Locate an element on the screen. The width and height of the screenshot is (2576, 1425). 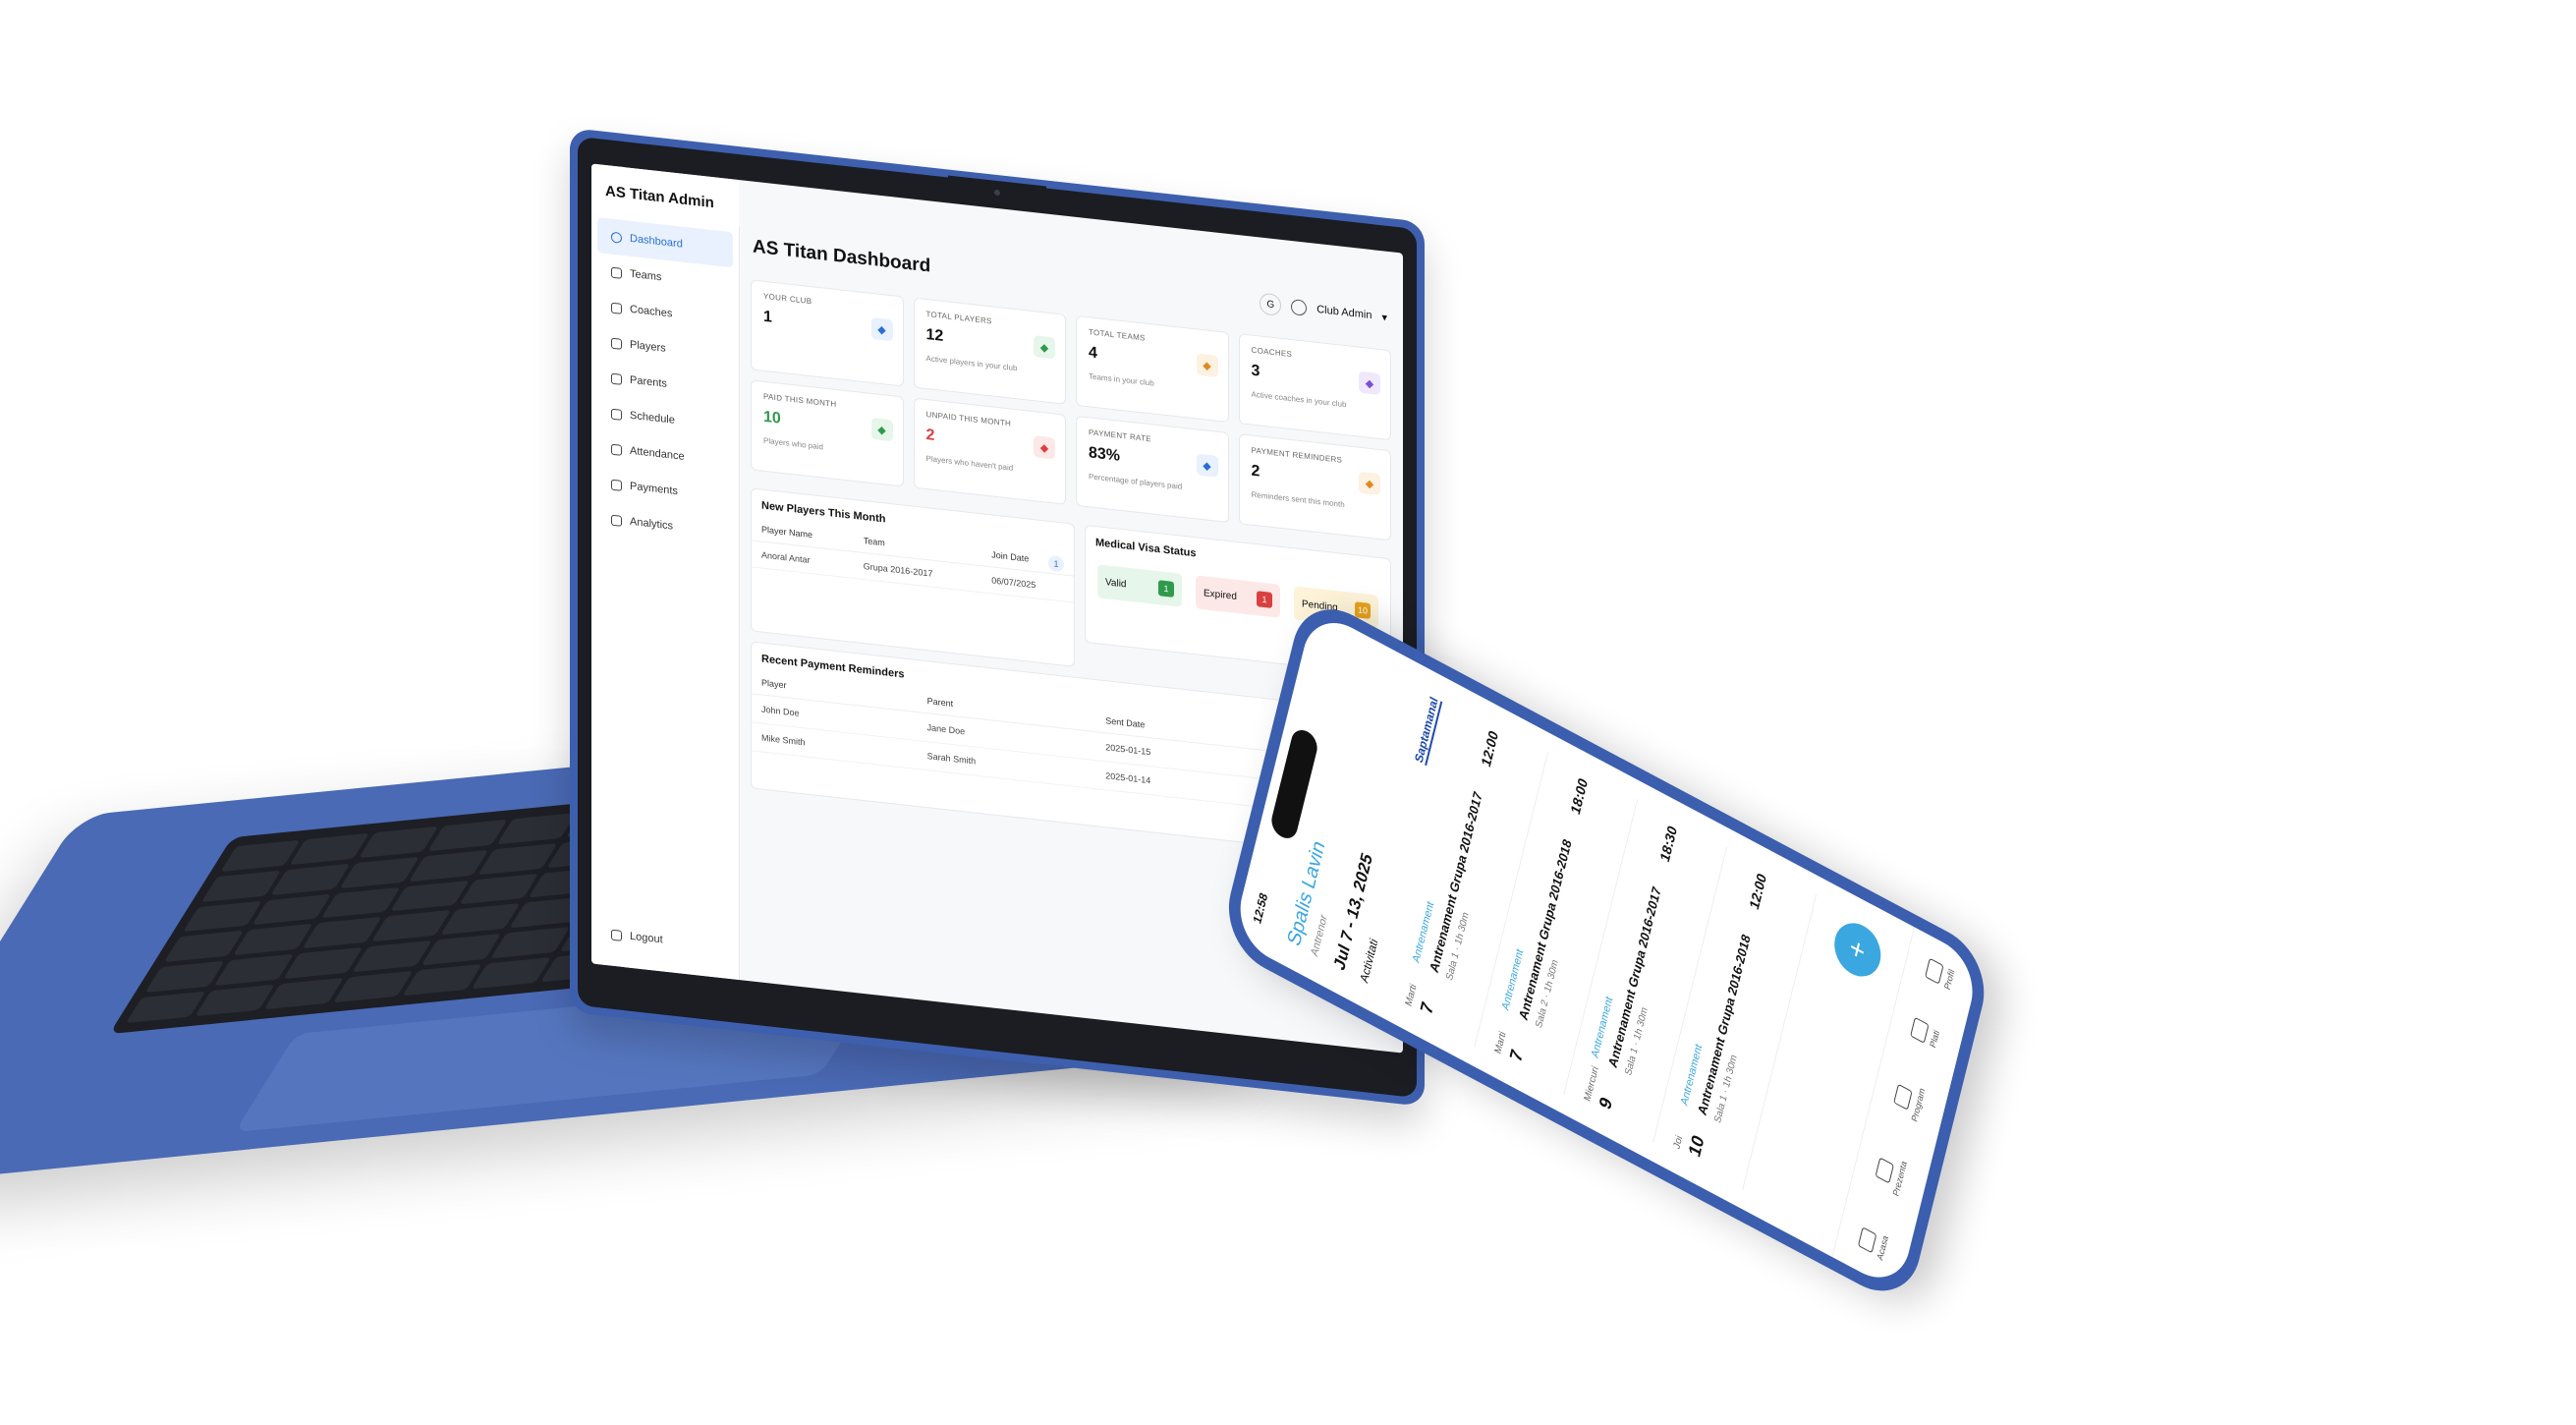
nav-prezenta: Prezenta is located at coordinates (1891, 1174).